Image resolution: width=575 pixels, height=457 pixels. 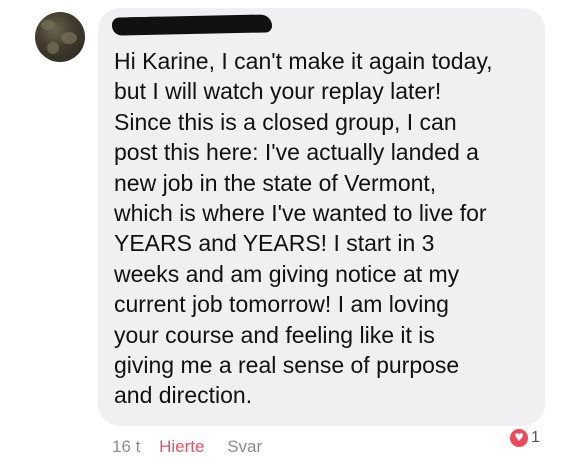 What do you see at coordinates (278, 91) in the screenshot?
I see `comment-text-line: but I will watch your replay later!` at bounding box center [278, 91].